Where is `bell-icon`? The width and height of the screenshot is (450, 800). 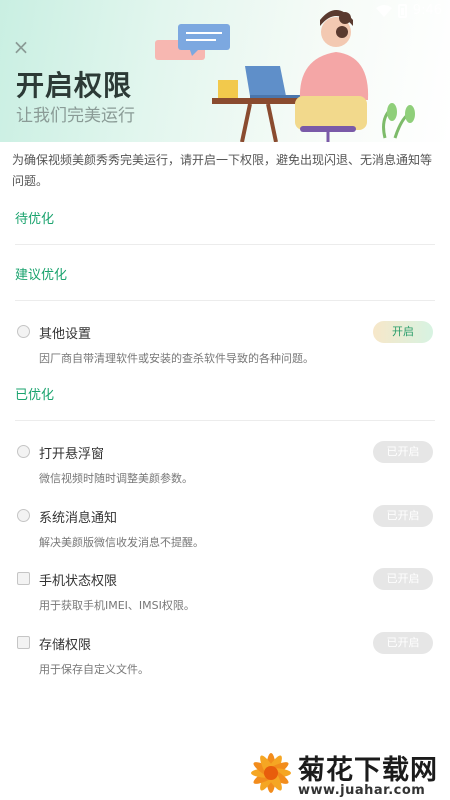
bell-icon is located at coordinates (23, 515).